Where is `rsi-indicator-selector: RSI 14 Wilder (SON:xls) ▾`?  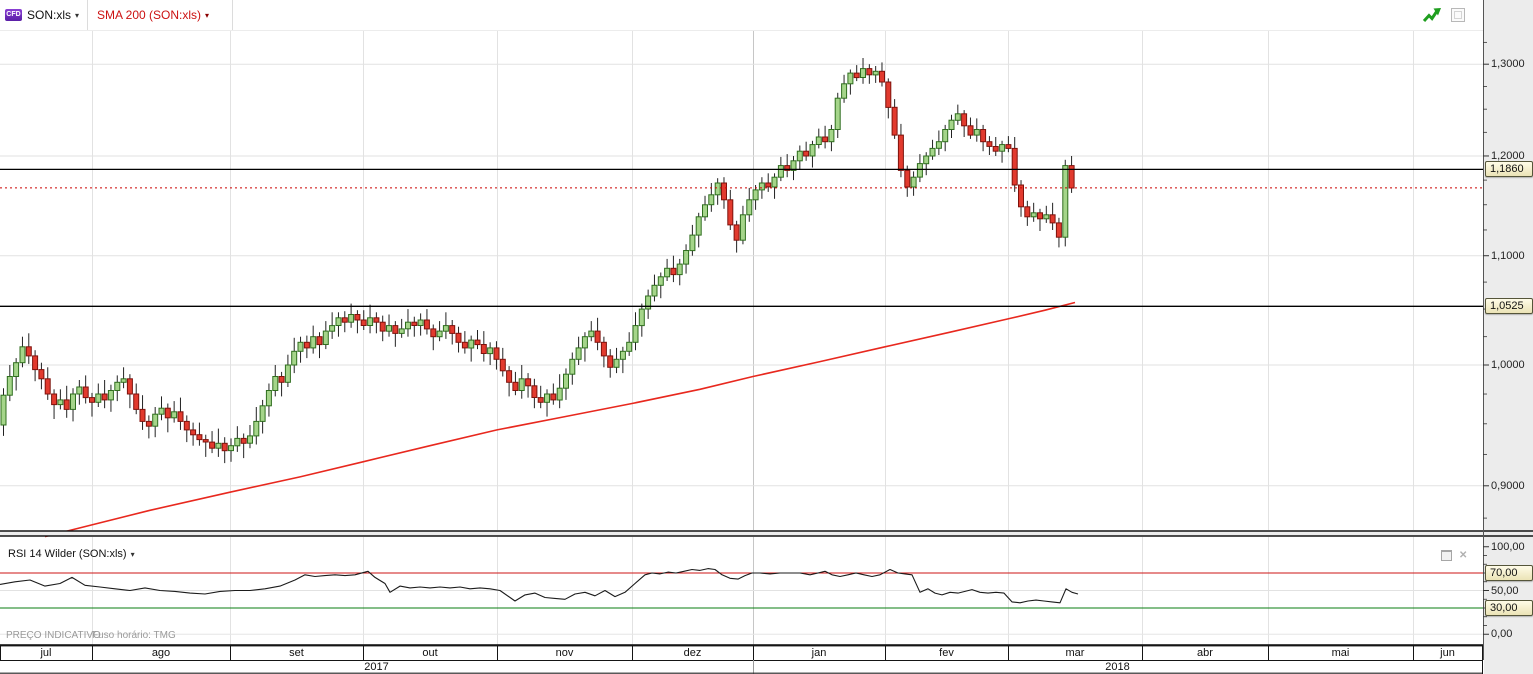
rsi-indicator-selector: RSI 14 Wilder (SON:xls) ▾ is located at coordinates (71, 554).